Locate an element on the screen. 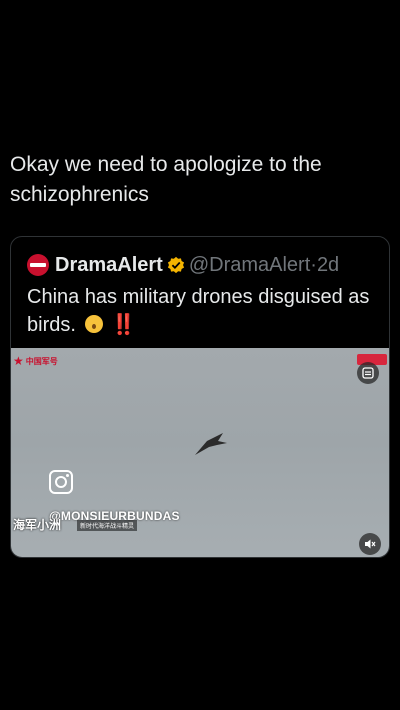 This screenshot has width=400, height=710. author-name: DramaAlert is located at coordinates (109, 265).